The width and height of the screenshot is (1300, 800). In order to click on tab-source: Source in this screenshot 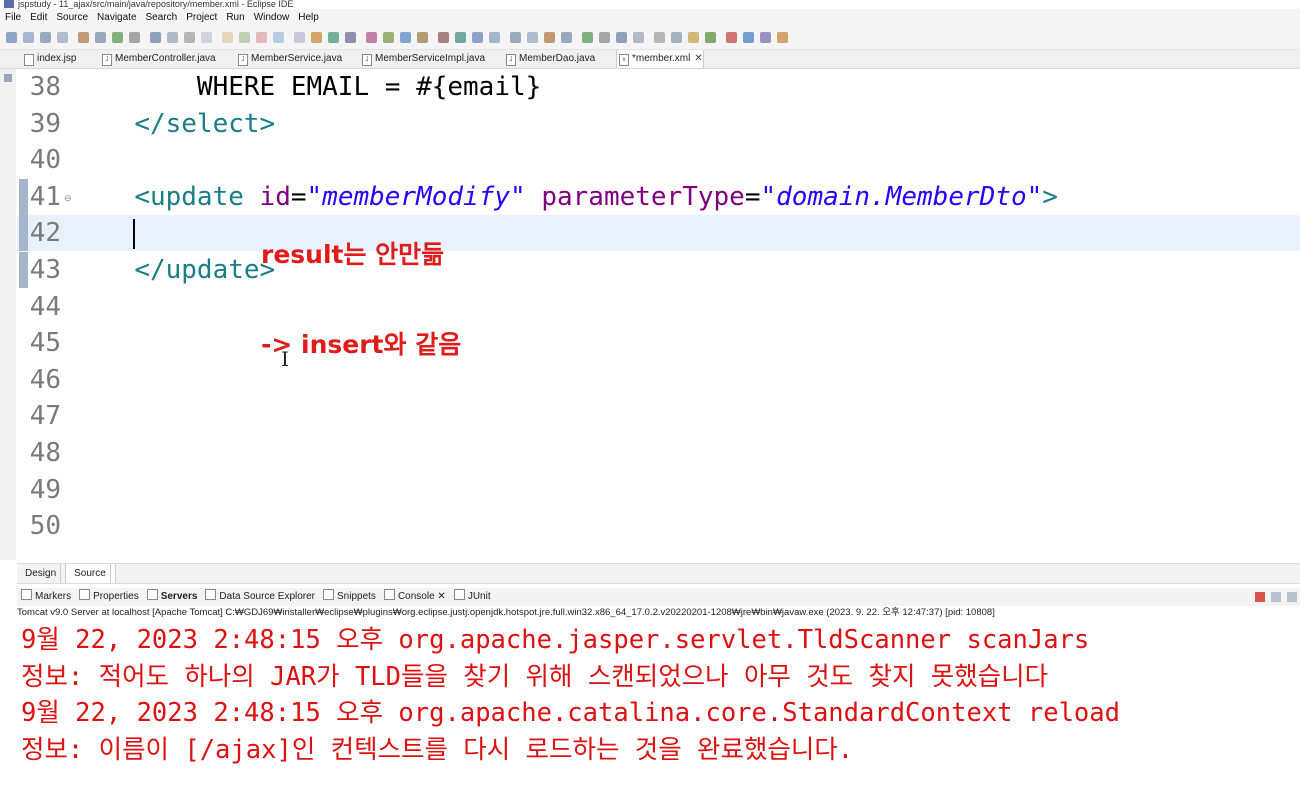, I will do `click(91, 573)`.